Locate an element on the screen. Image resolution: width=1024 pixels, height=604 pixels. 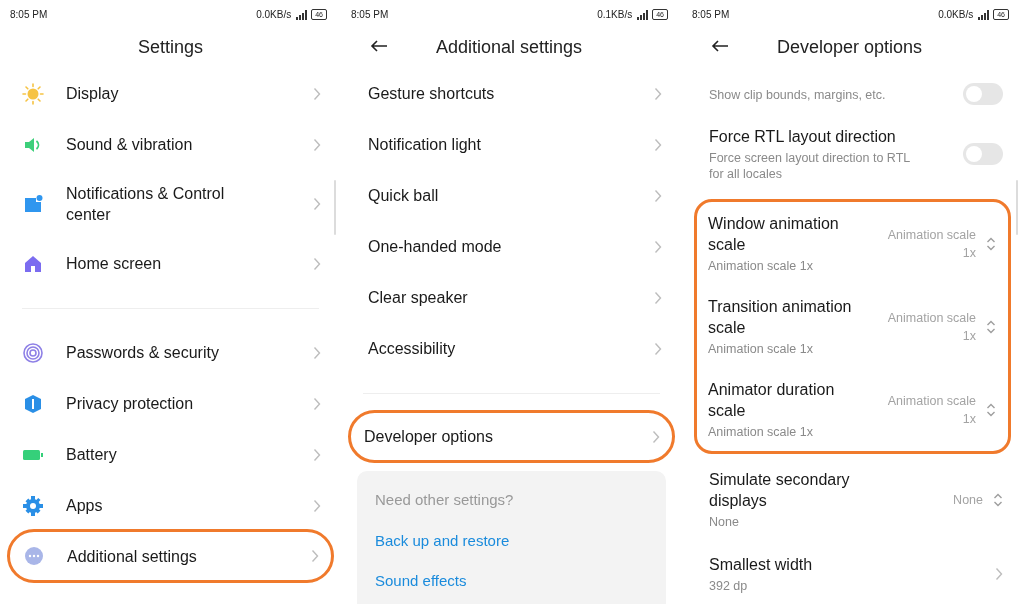
row-title: Window animation scale is located at coordinates (774, 234).